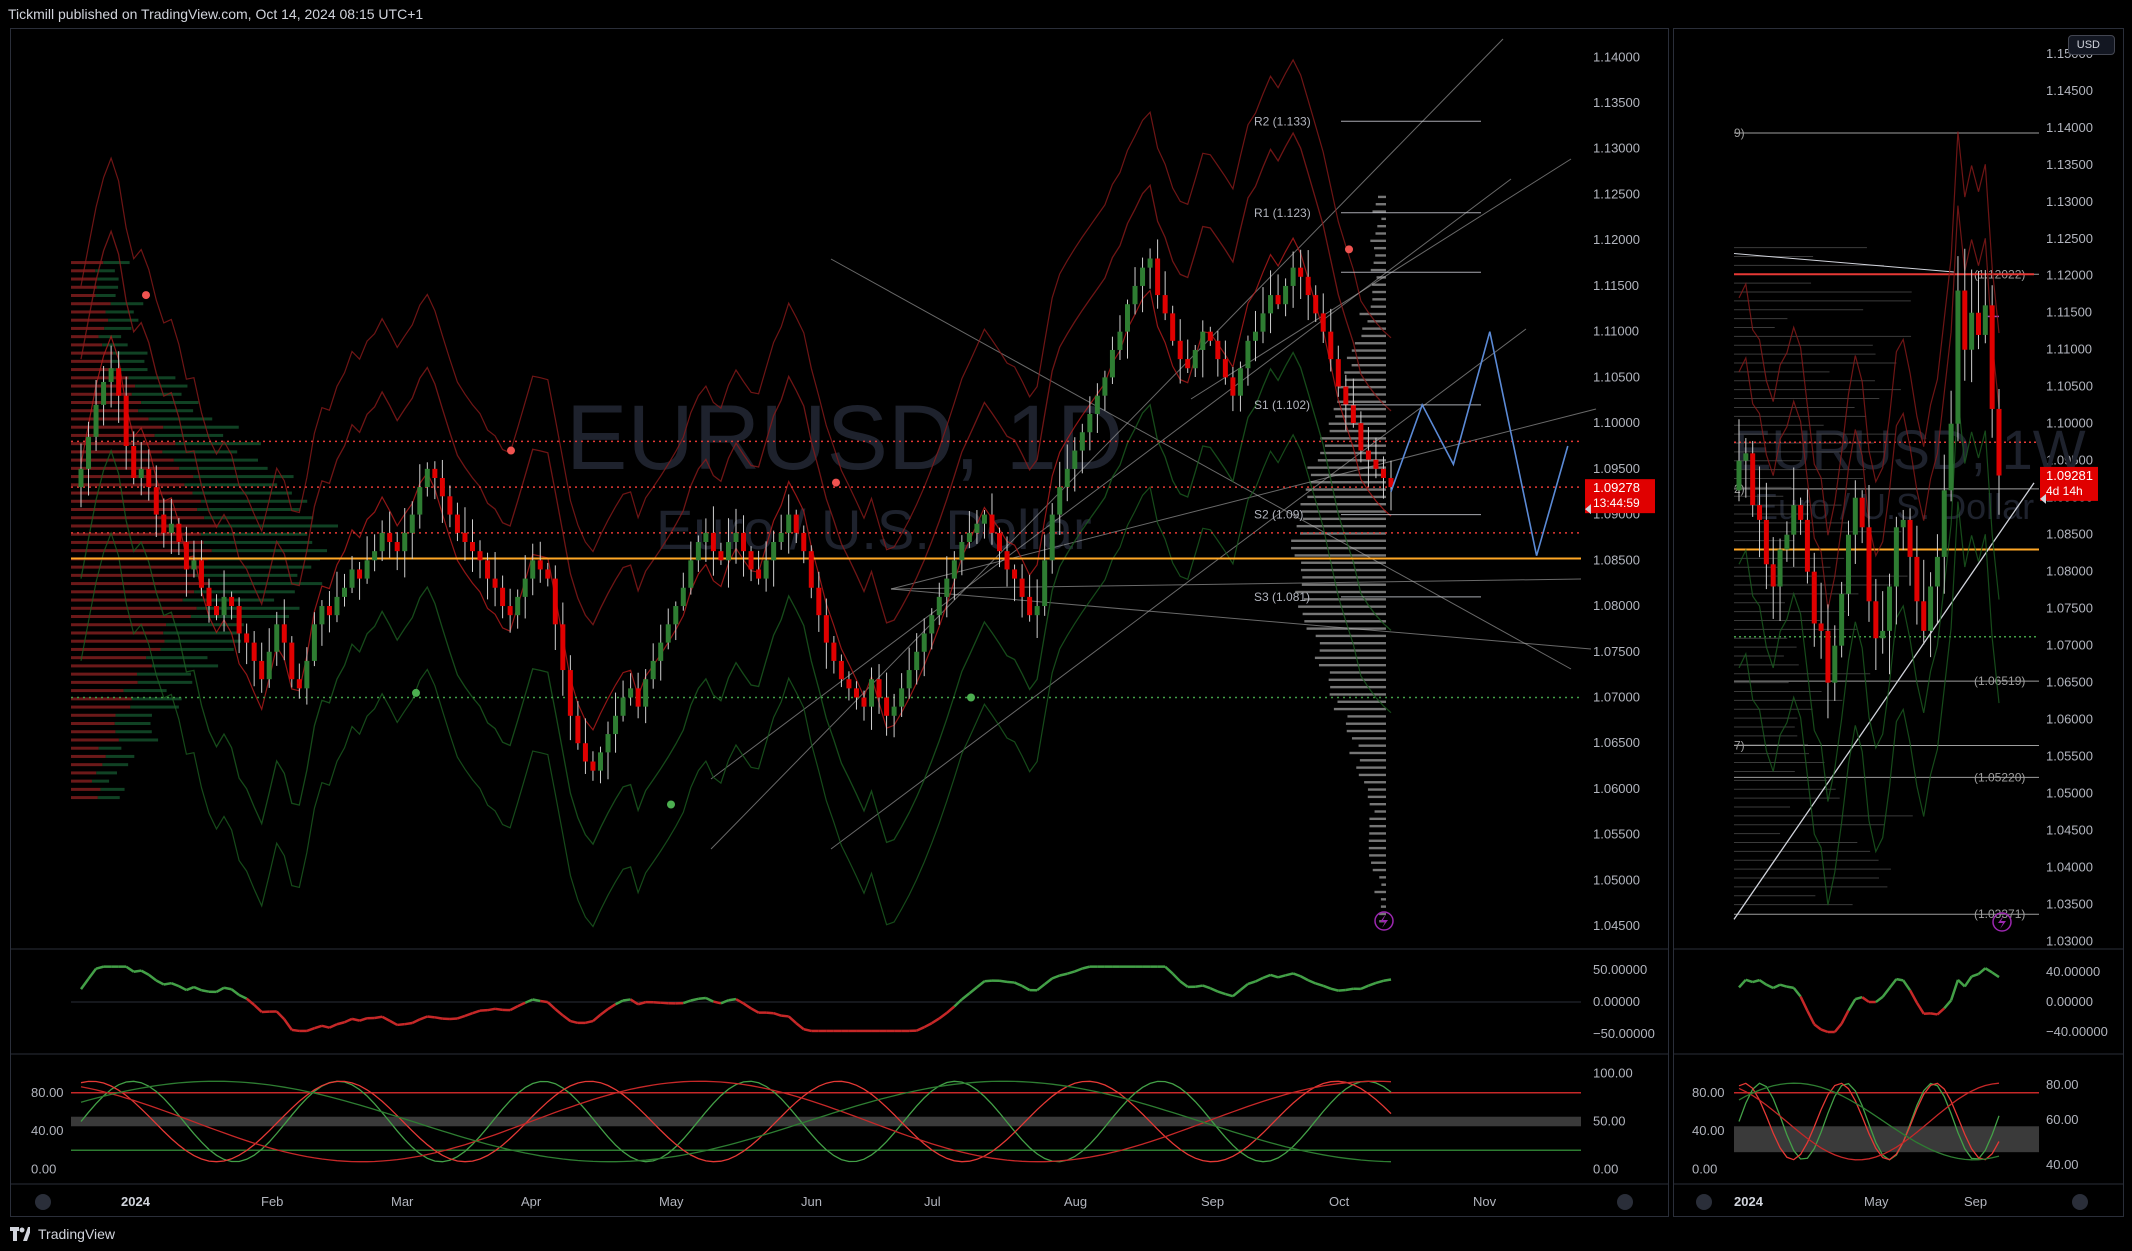  Describe the element at coordinates (1616, 1001) in the screenshot. I see `osc-tick-label: 0.00000` at that location.